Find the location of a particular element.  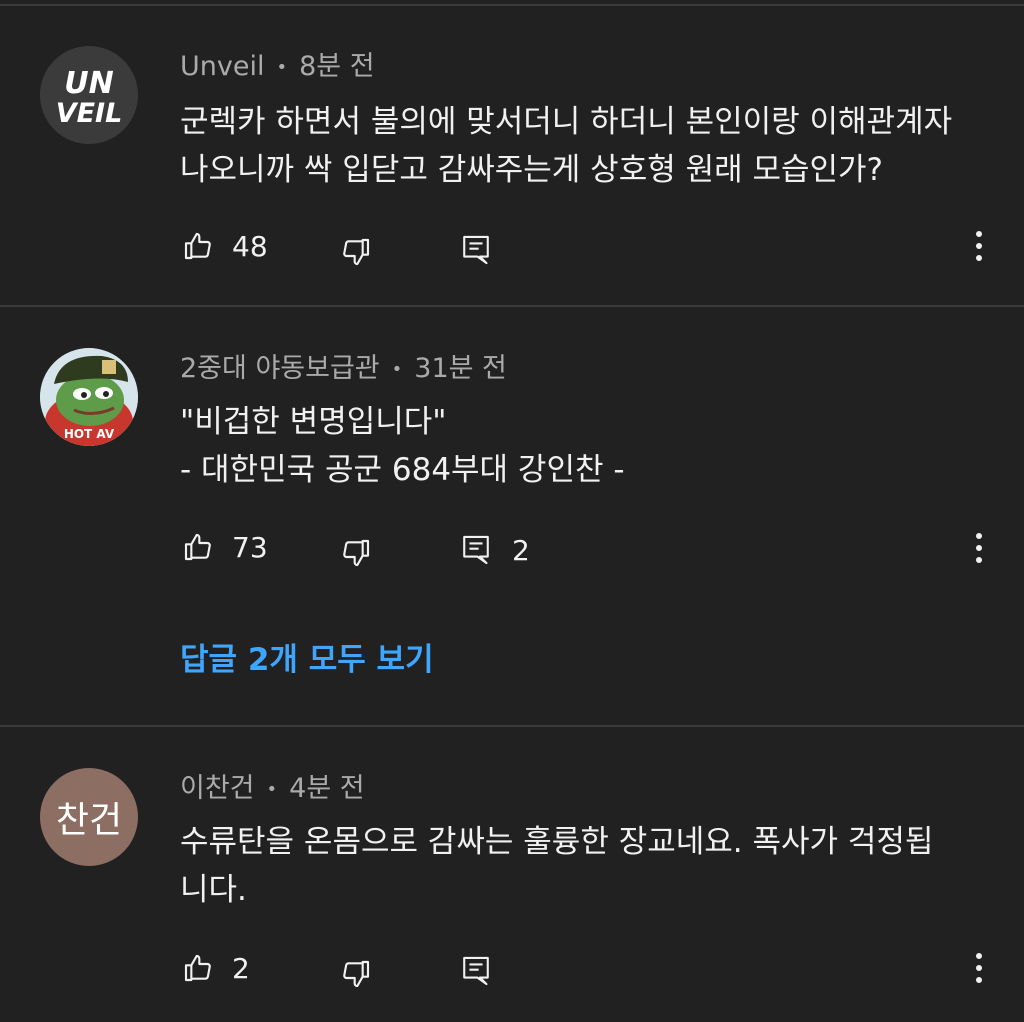

avatar-initials: 찬건 is located at coordinates (89, 820).